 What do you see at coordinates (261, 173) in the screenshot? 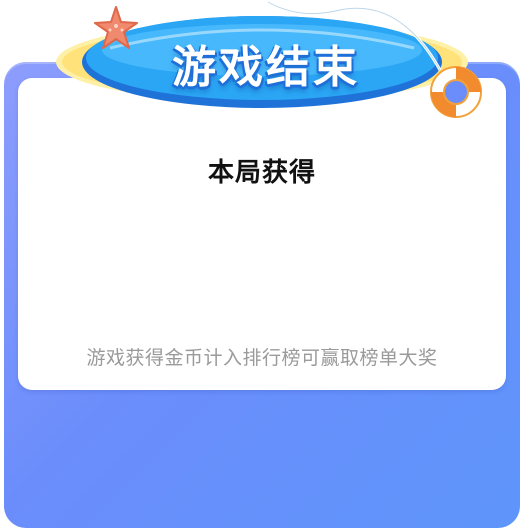
I see `reward-title: 本局获得` at bounding box center [261, 173].